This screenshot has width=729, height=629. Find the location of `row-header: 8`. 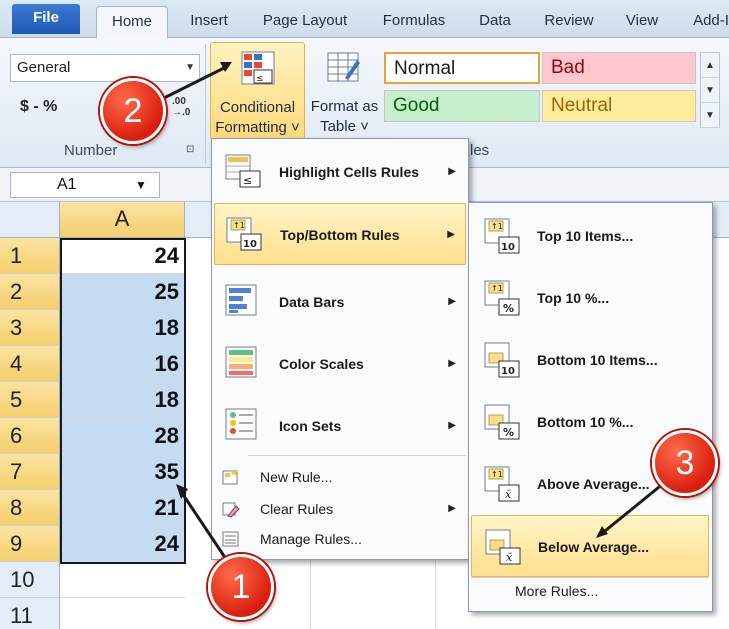

row-header: 8 is located at coordinates (30, 508).